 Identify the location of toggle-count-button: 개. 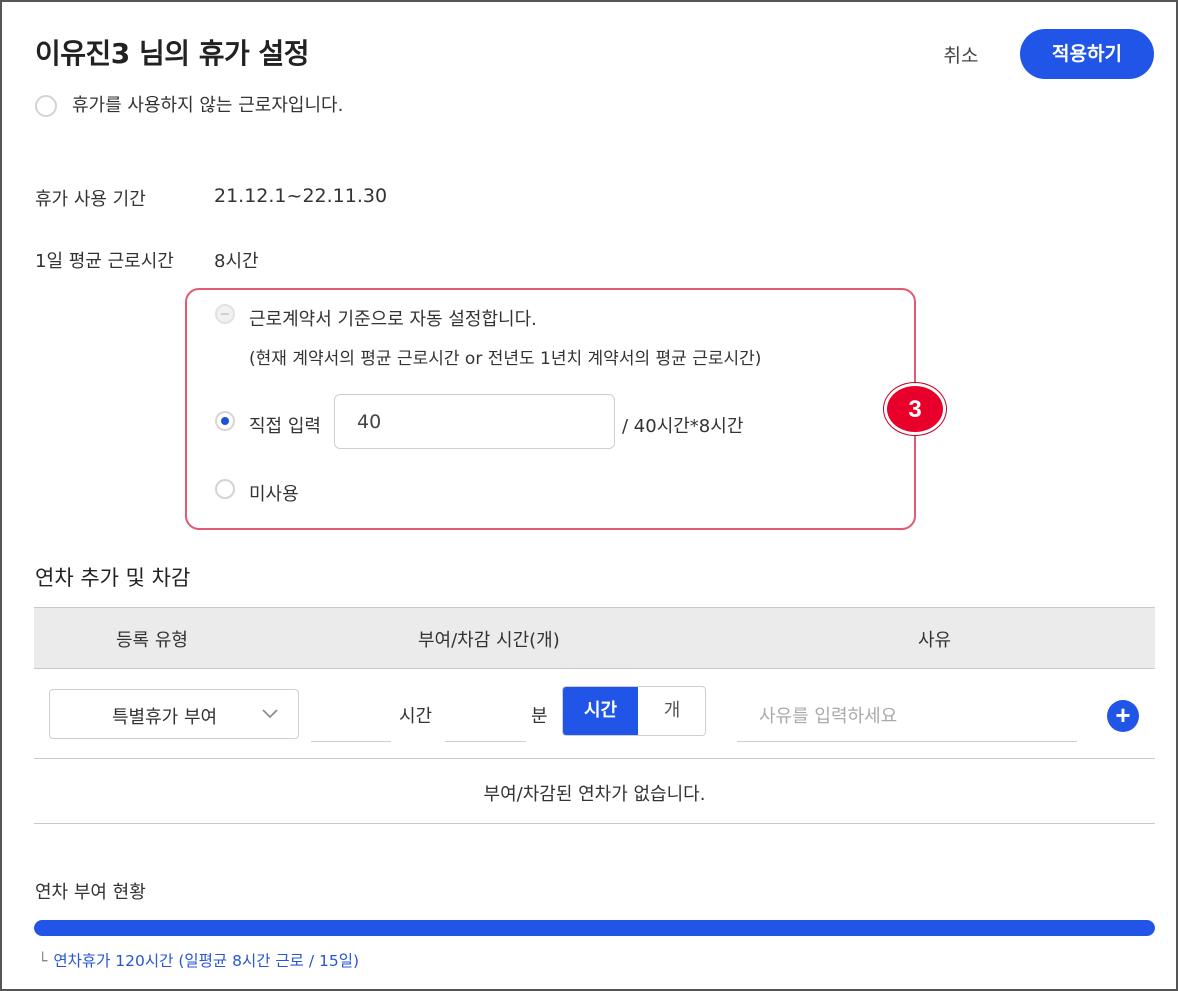
(671, 711).